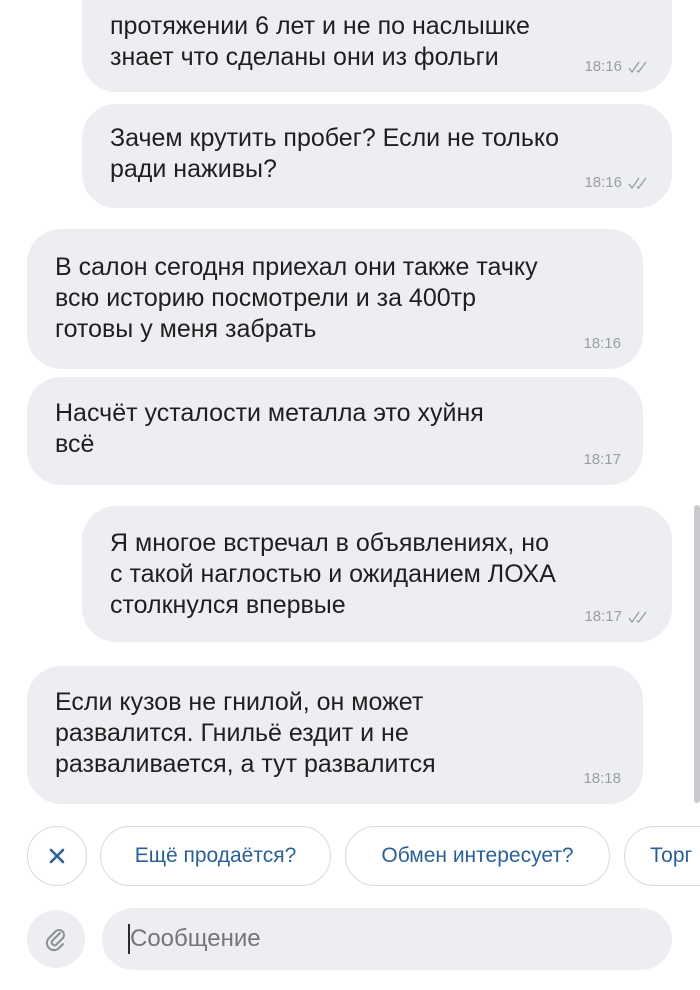 The image size is (700, 990). Describe the element at coordinates (269, 428) in the screenshot. I see `message-text: Насчёт усталости металла это хуйня всё` at that location.